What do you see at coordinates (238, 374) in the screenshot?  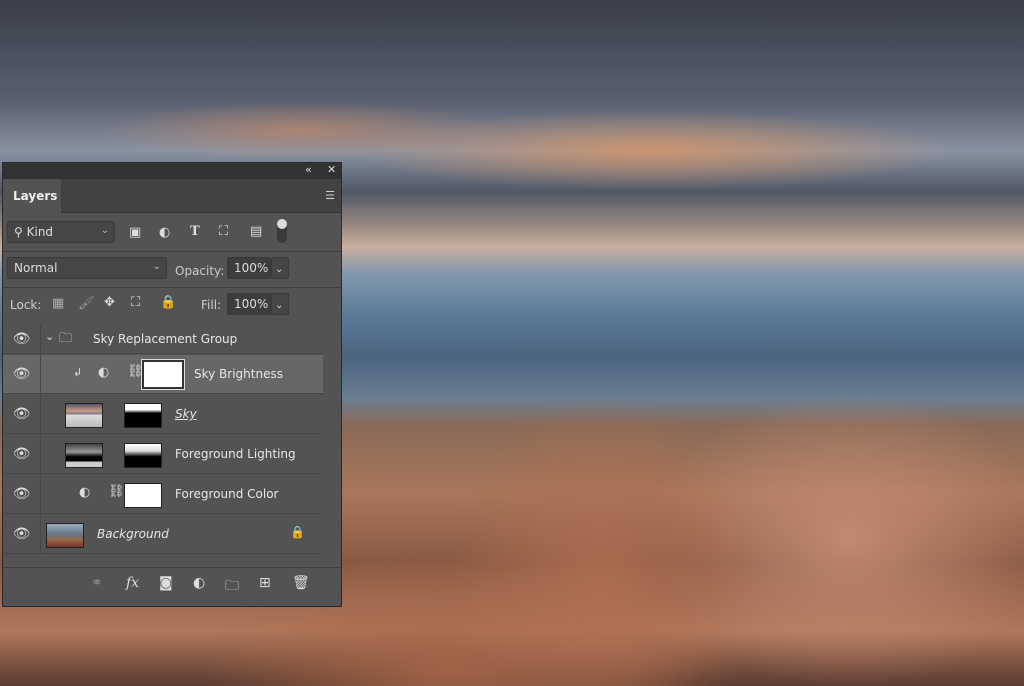 I see `layer-name: Sky Brightness` at bounding box center [238, 374].